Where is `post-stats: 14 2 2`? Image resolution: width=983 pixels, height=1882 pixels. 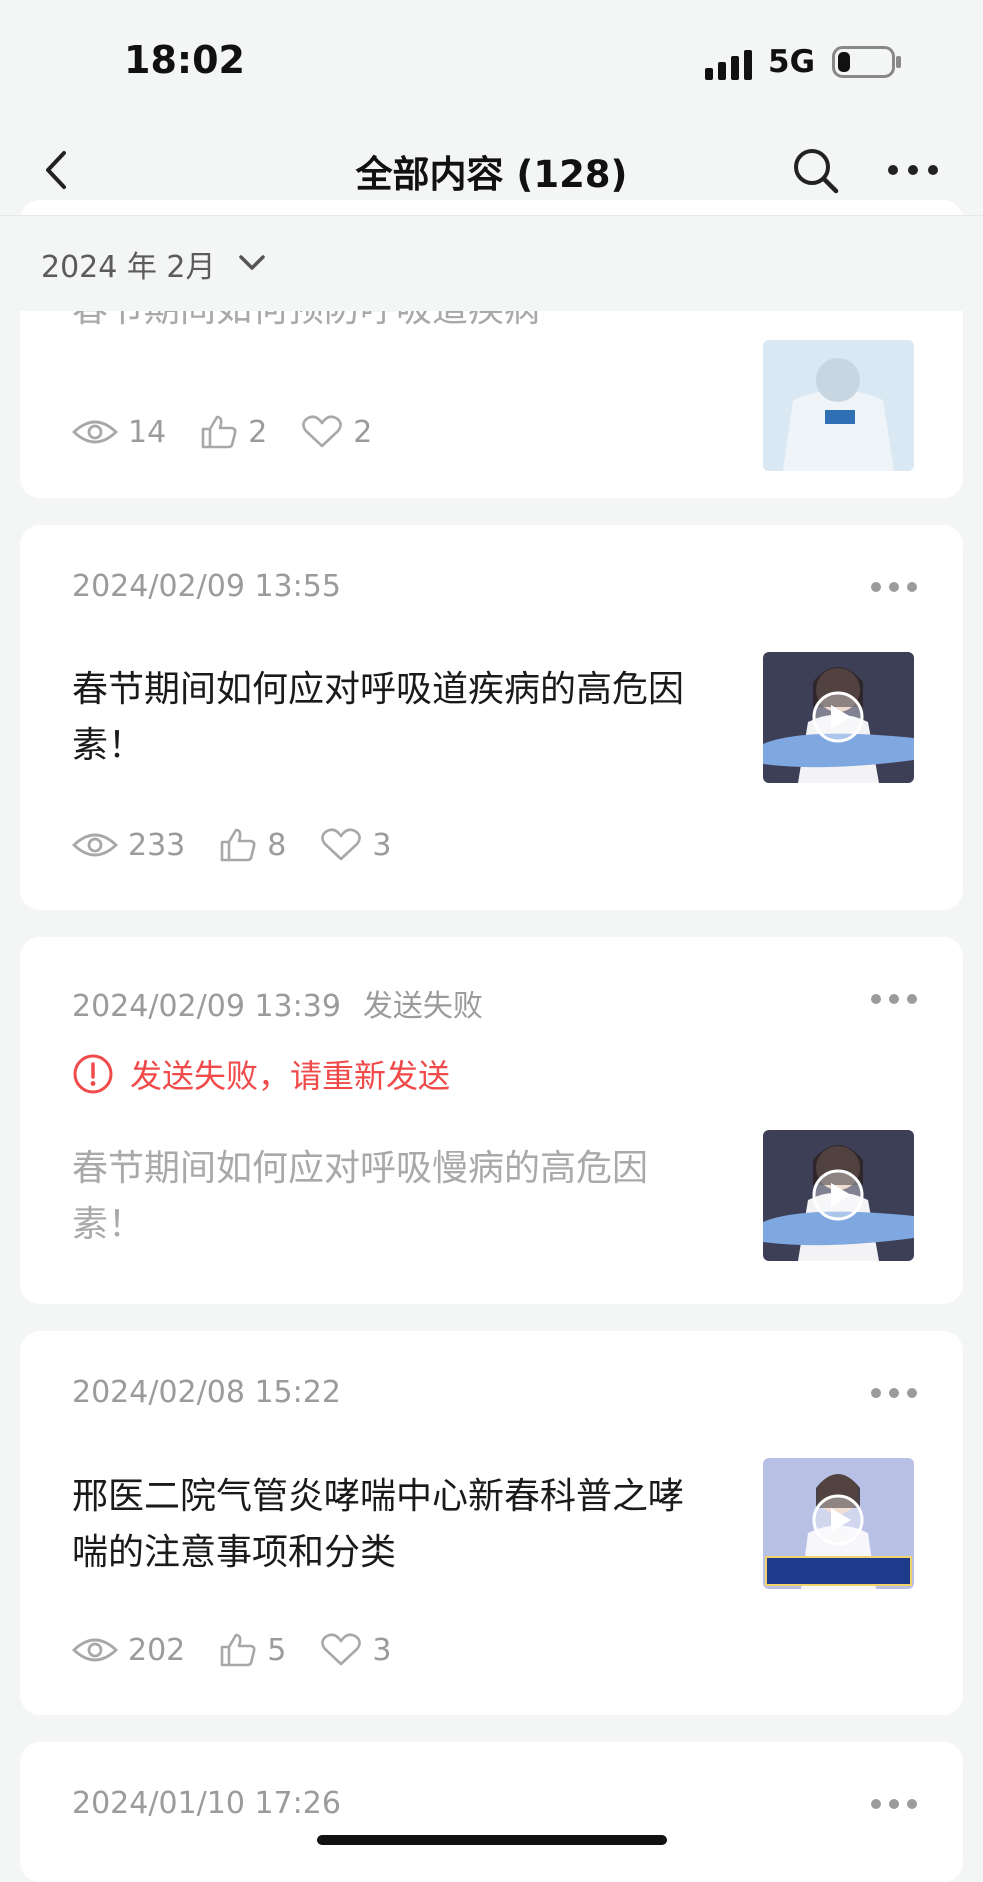 post-stats: 14 2 2 is located at coordinates (239, 432).